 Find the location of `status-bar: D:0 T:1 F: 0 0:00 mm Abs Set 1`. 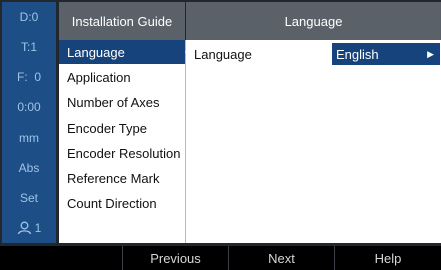

status-bar: D:0 T:1 F: 0 0:00 mm Abs Set 1 is located at coordinates (29, 122).